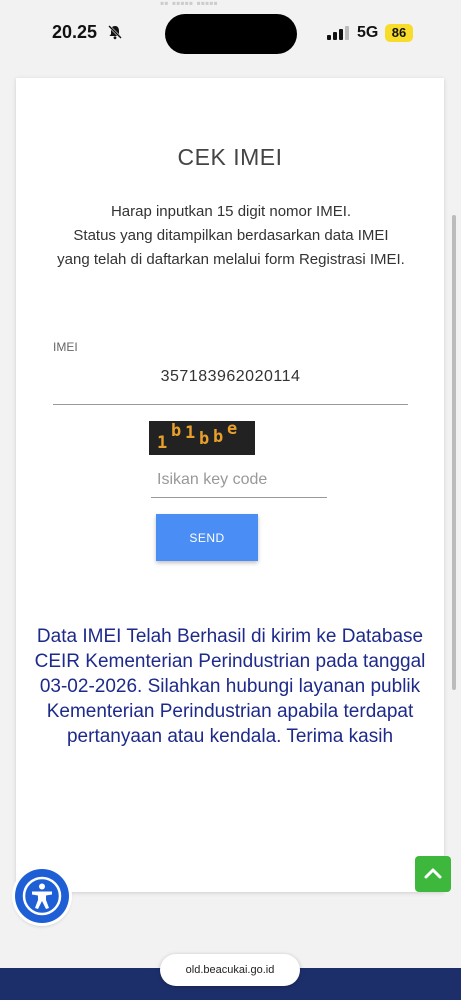 The height and width of the screenshot is (1000, 461). I want to click on chevron-up-icon, so click(433, 873).